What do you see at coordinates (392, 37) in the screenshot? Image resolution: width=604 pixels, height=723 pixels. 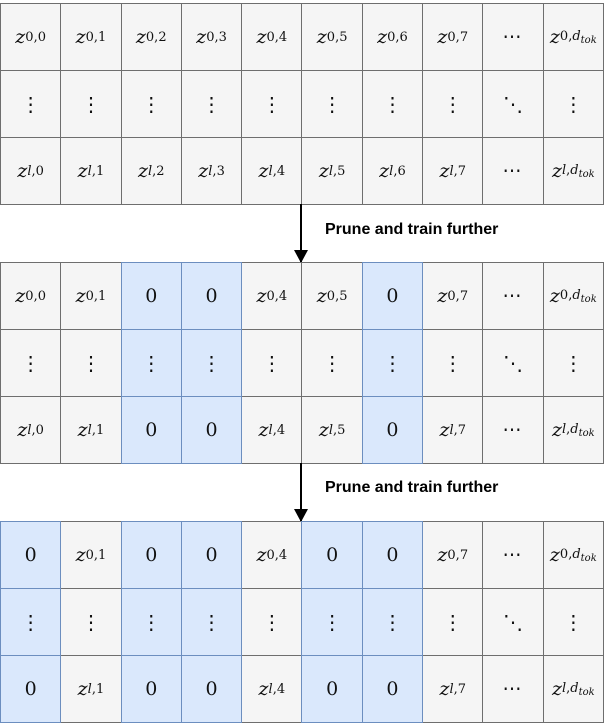 I see `matrix-cell: z 0,6` at bounding box center [392, 37].